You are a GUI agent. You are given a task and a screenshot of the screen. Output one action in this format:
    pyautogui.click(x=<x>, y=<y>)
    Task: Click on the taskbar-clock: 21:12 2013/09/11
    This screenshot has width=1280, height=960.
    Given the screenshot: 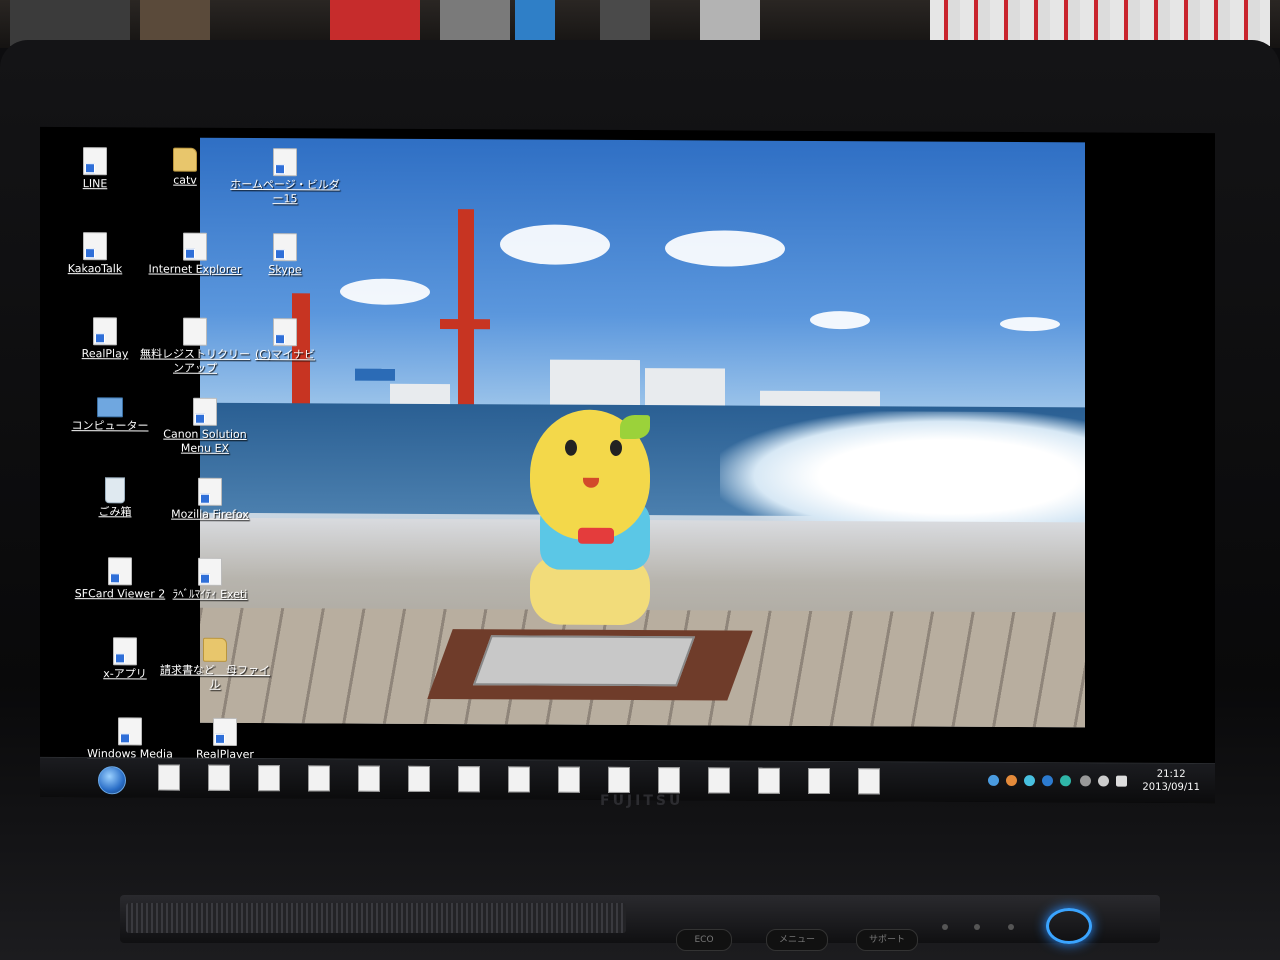 What is the action you would take?
    pyautogui.click(x=1171, y=781)
    